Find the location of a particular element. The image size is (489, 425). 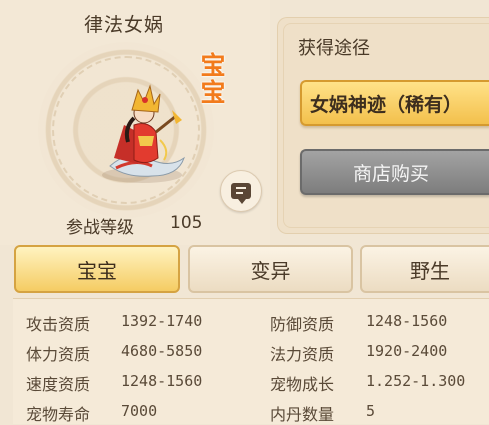

stat-value-attack: 1392-1740 is located at coordinates (162, 321).